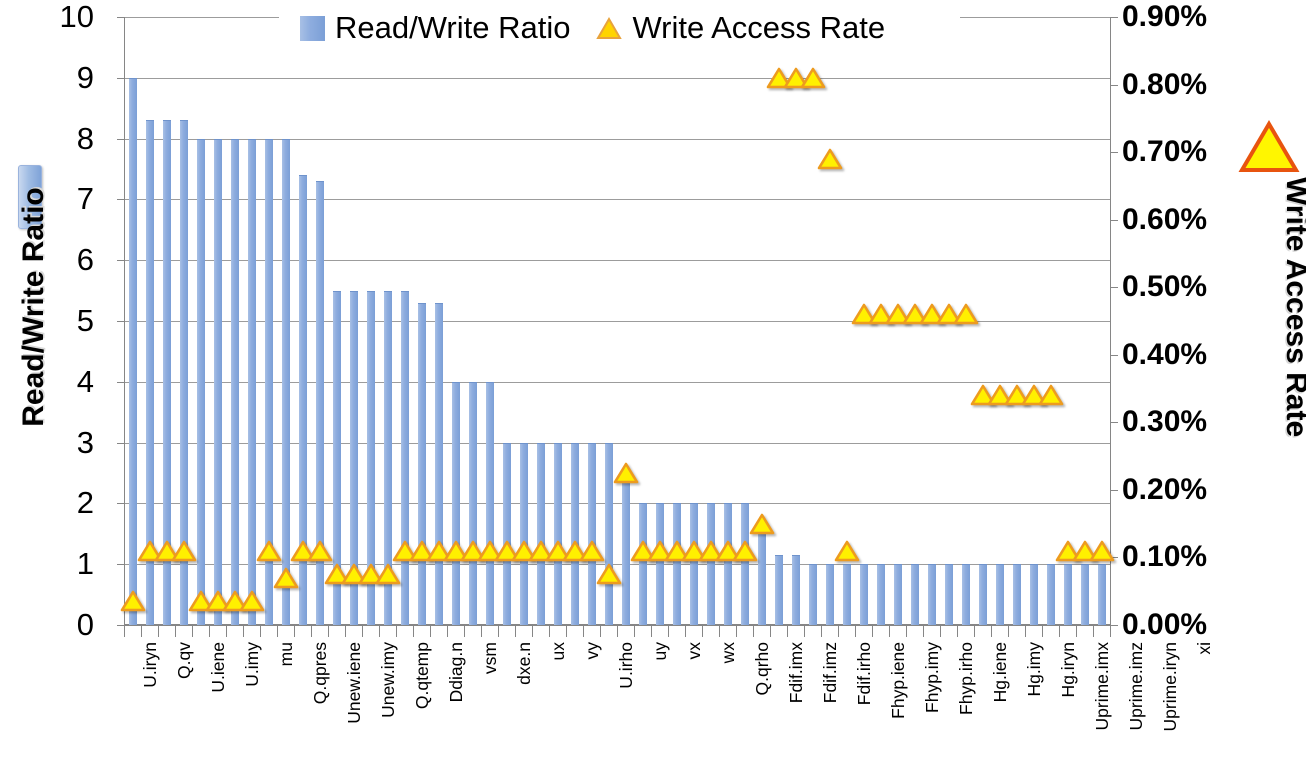 Image resolution: width=1306 pixels, height=764 pixels. I want to click on right-axis-tick-label: 0.30%, so click(1165, 422).